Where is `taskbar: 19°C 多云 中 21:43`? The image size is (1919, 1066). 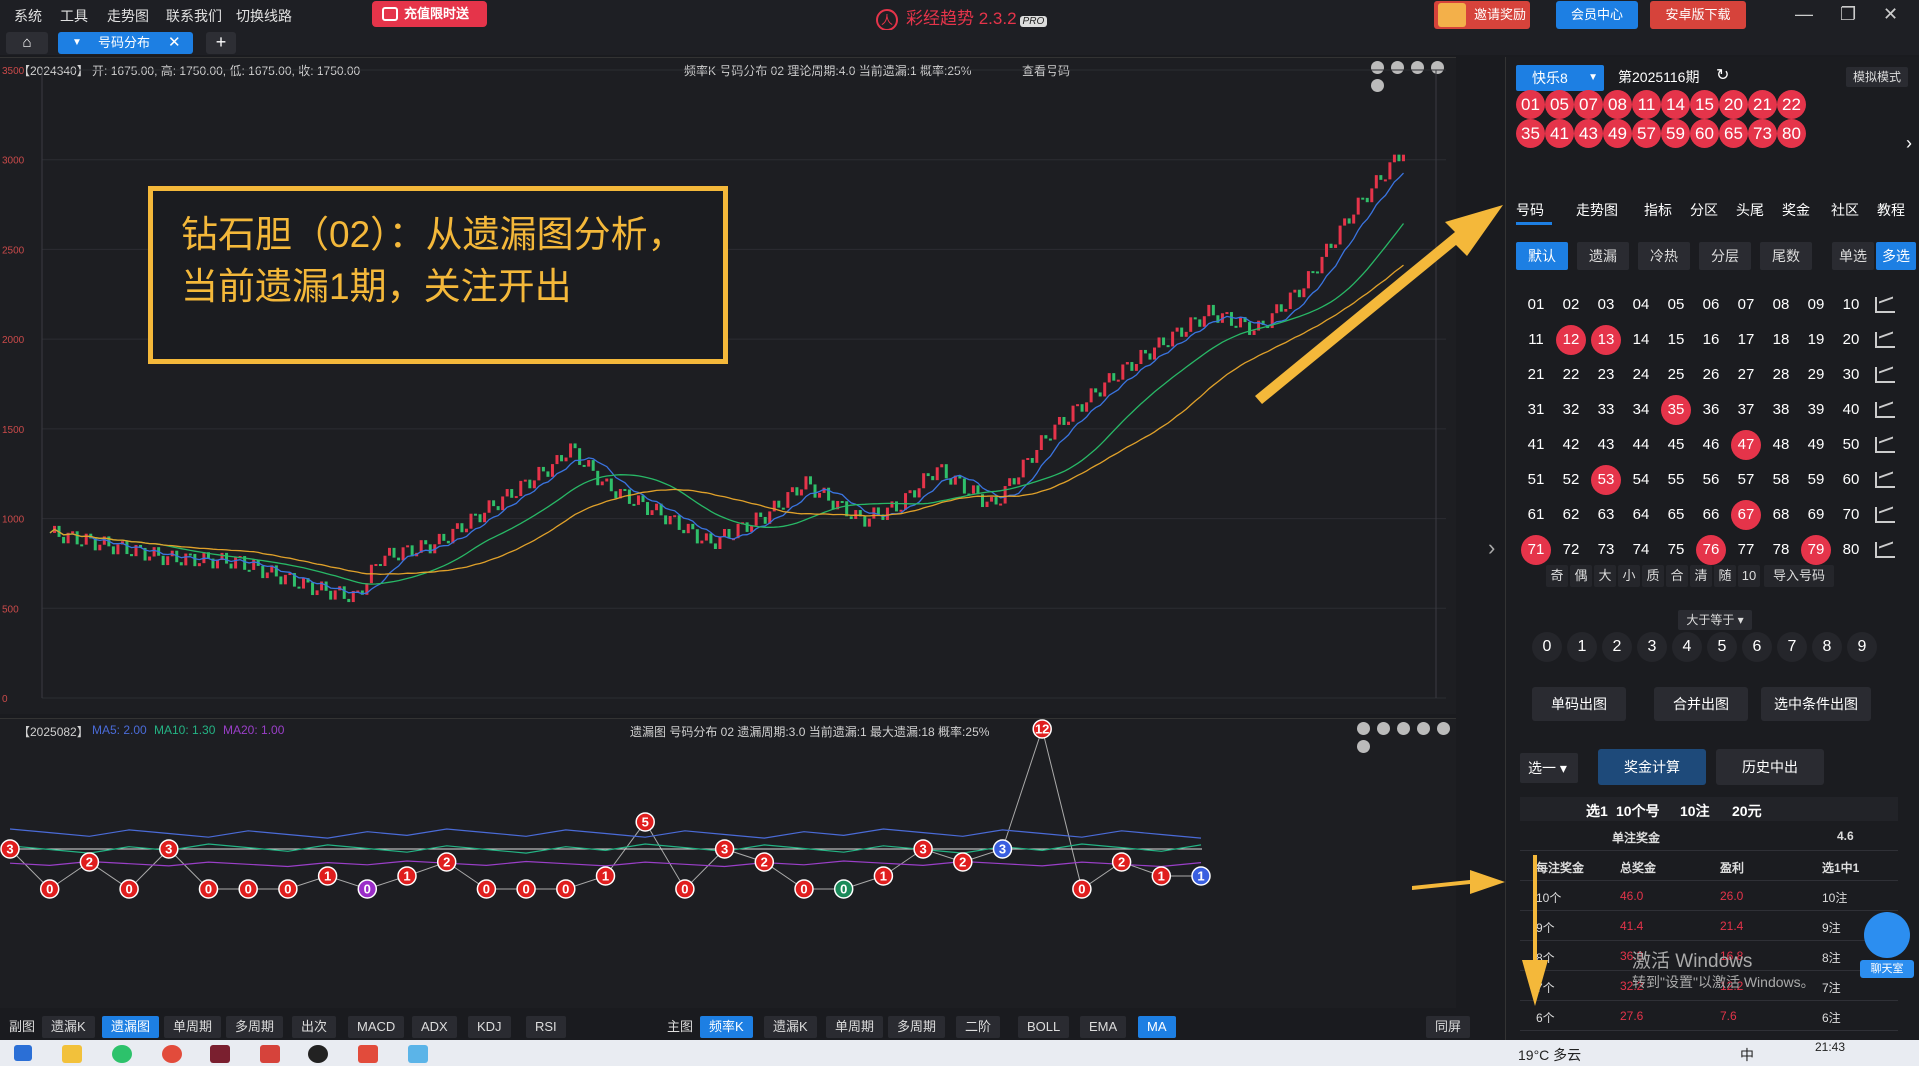
taskbar: 19°C 多云 中 21:43 is located at coordinates (959, 1053).